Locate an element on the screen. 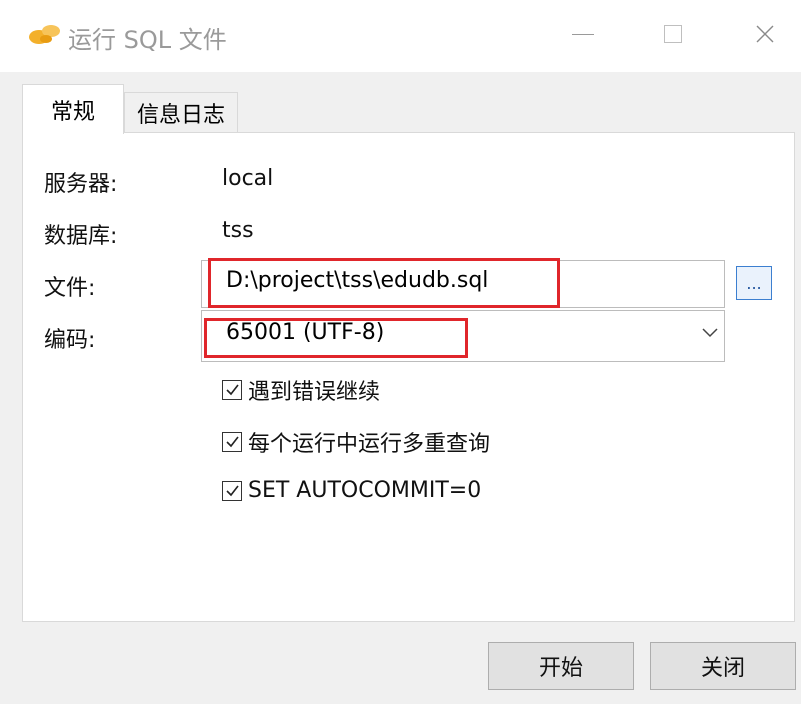 The height and width of the screenshot is (704, 801). maximize-button is located at coordinates (673, 34).